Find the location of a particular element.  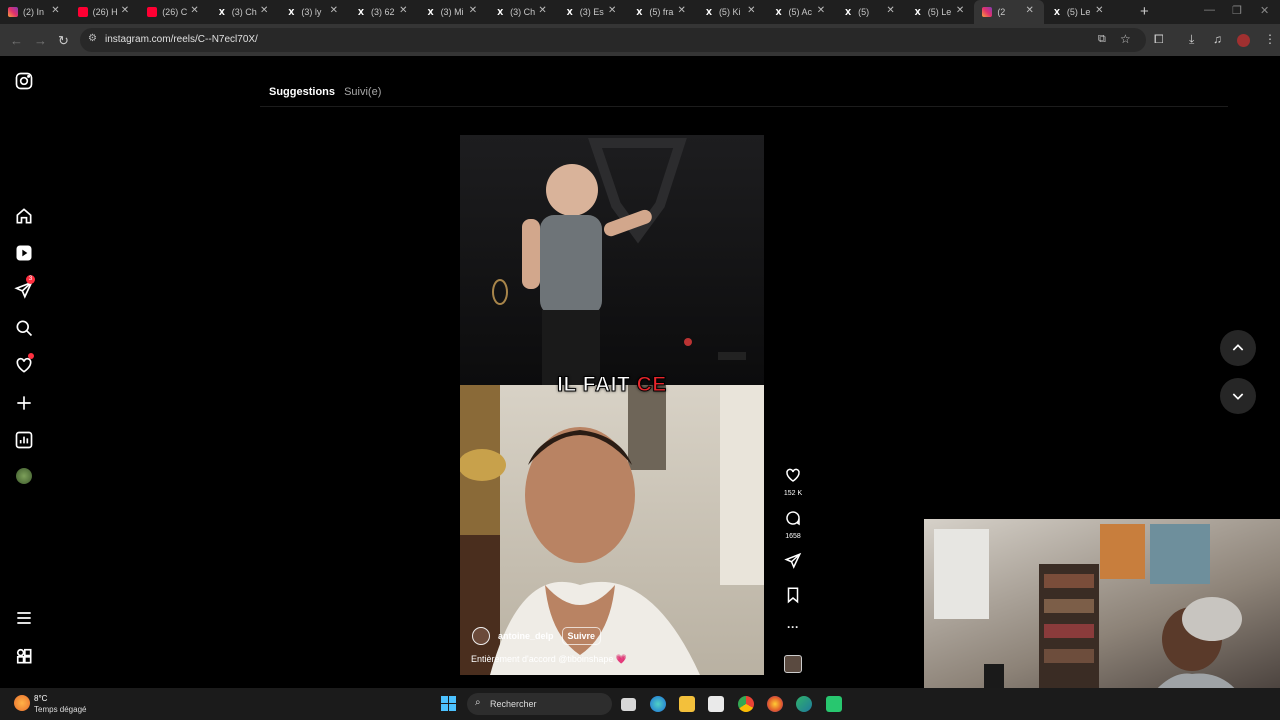

save-action is located at coordinates (793, 597).